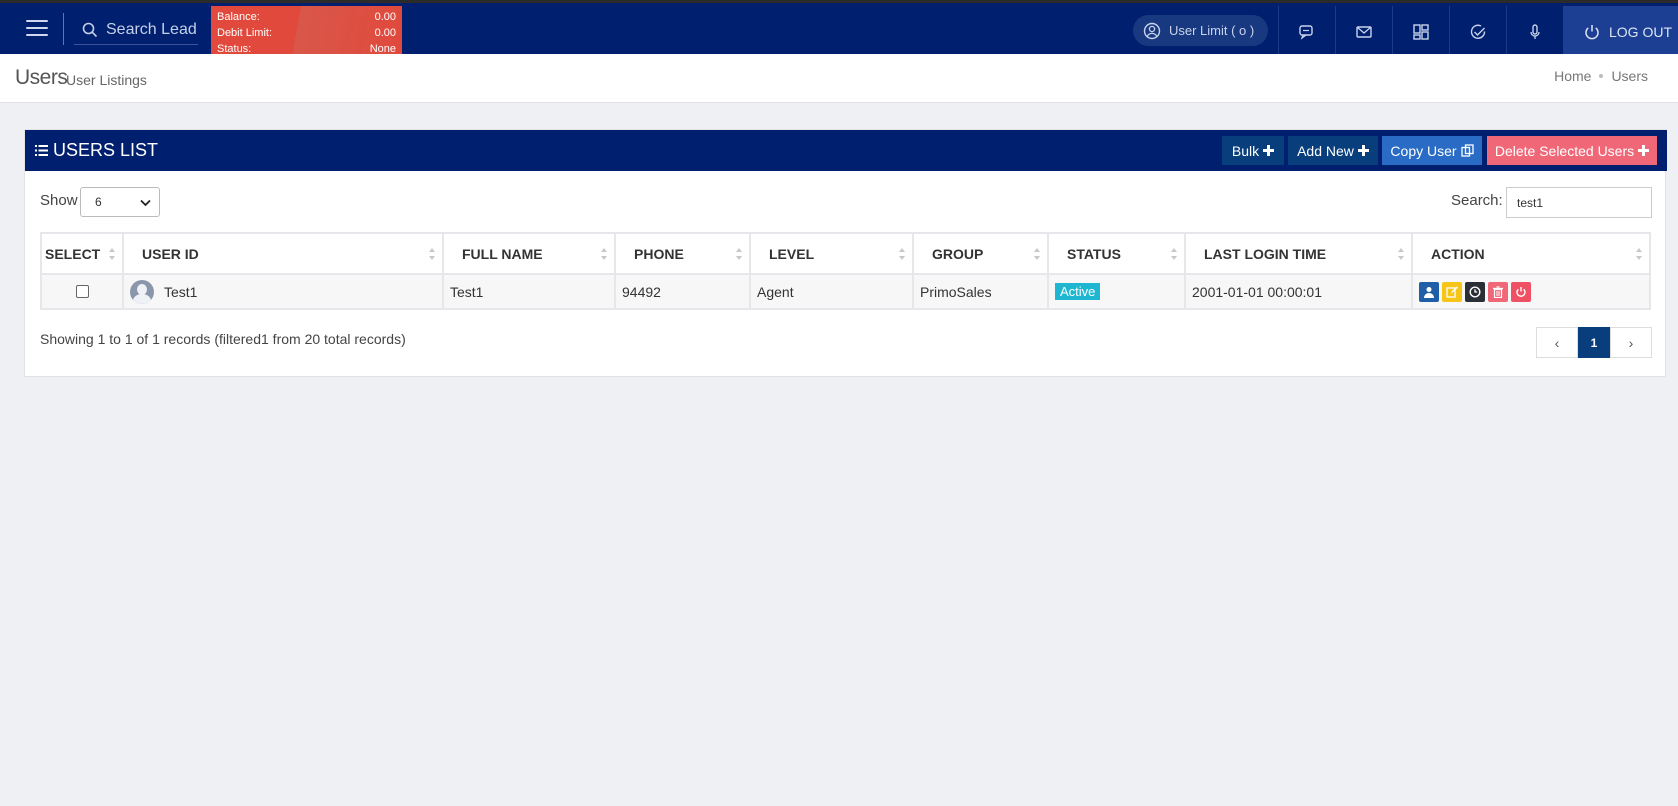 The image size is (1678, 806). I want to click on action-cell, so click(1531, 291).